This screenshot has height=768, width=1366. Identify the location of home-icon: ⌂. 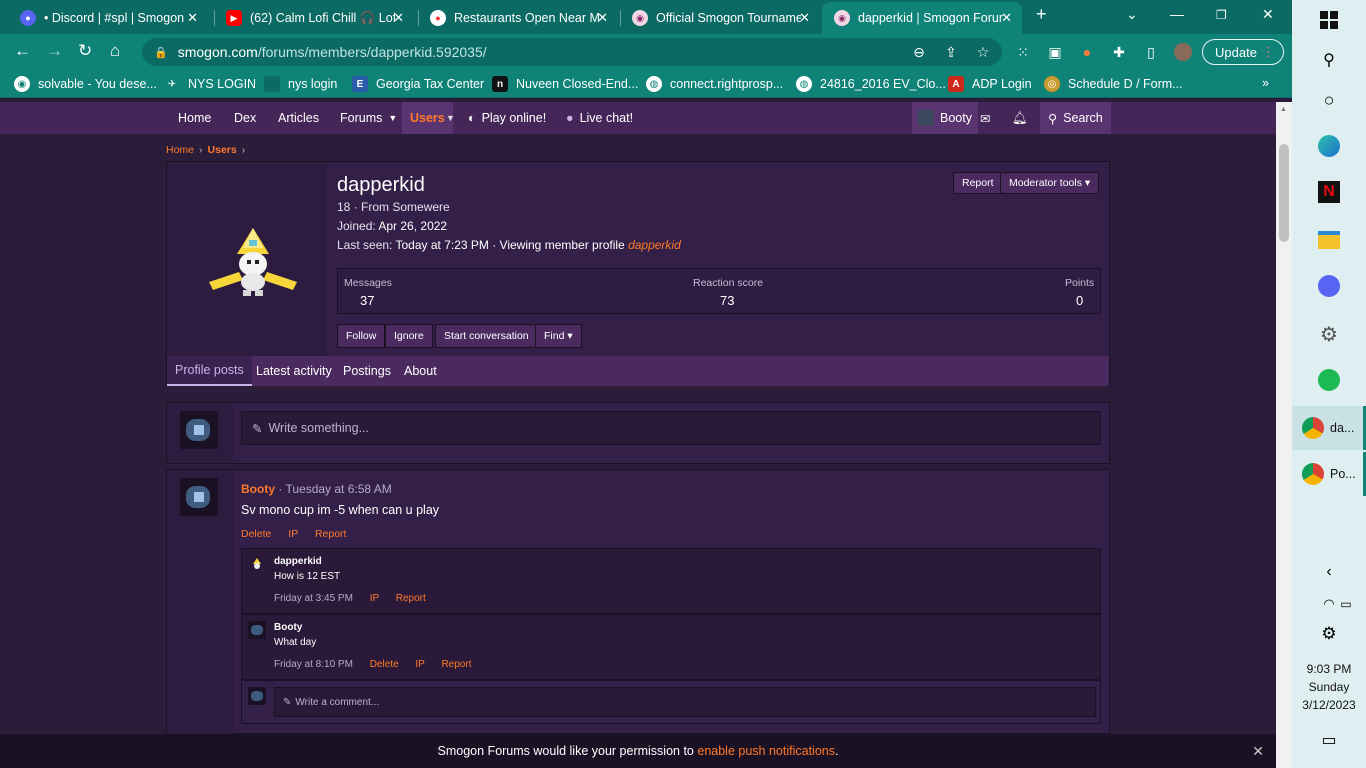
(115, 51).